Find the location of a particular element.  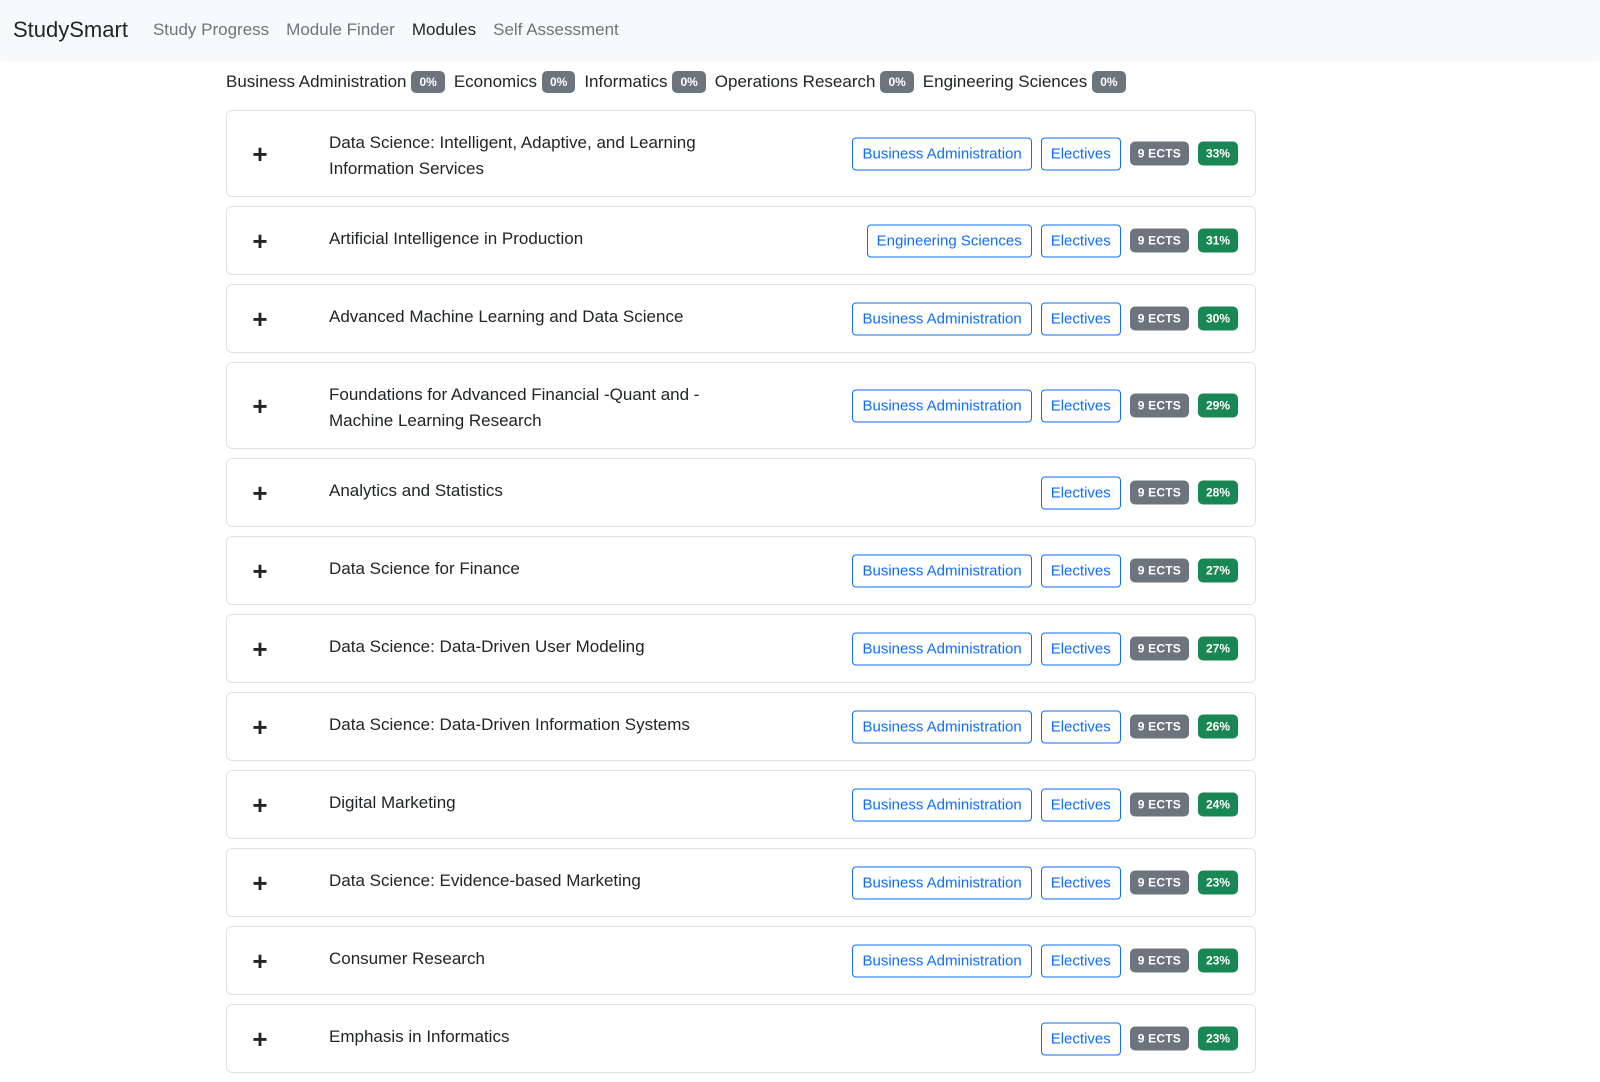

module-title: Data Science: Evidence-based Marketing is located at coordinates (485, 880).